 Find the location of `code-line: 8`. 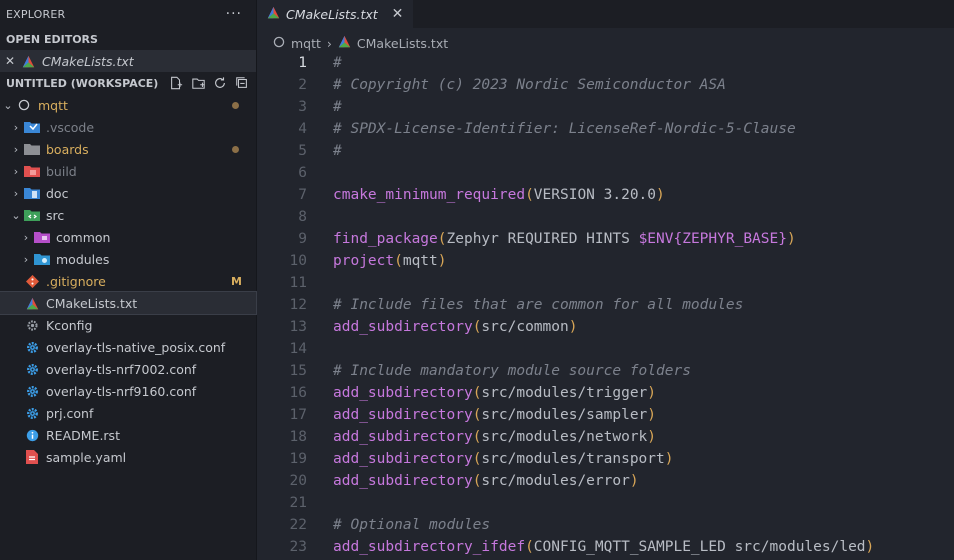

code-line: 8 is located at coordinates (605, 217).